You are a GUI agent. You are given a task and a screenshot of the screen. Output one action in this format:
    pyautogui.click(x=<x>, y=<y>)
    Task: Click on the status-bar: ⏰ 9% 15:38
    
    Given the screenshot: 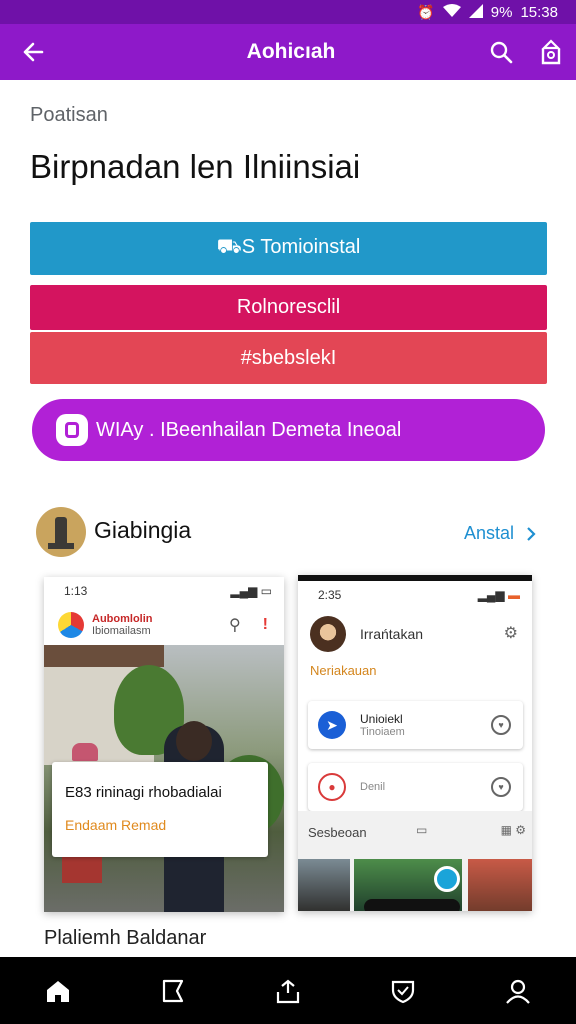 What is the action you would take?
    pyautogui.click(x=288, y=12)
    